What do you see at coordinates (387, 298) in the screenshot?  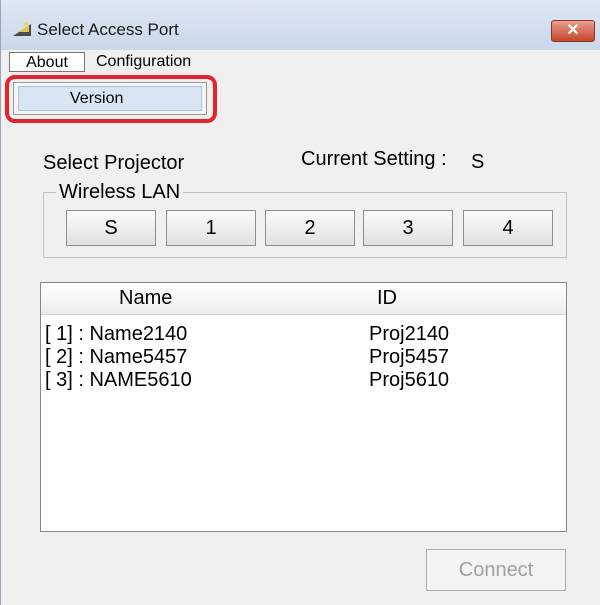 I see `column-header-id: ID` at bounding box center [387, 298].